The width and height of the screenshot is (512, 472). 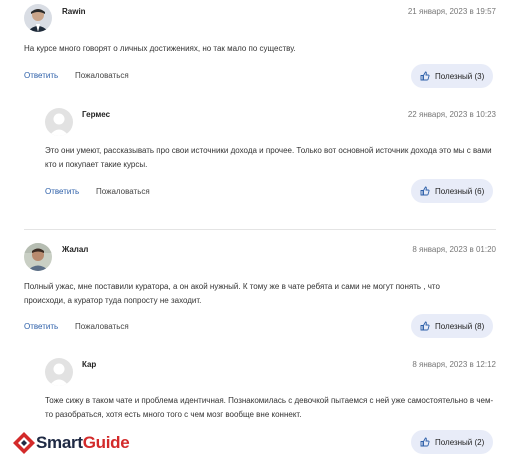 I want to click on smartguide-logo: SmartGuide, so click(x=71, y=443).